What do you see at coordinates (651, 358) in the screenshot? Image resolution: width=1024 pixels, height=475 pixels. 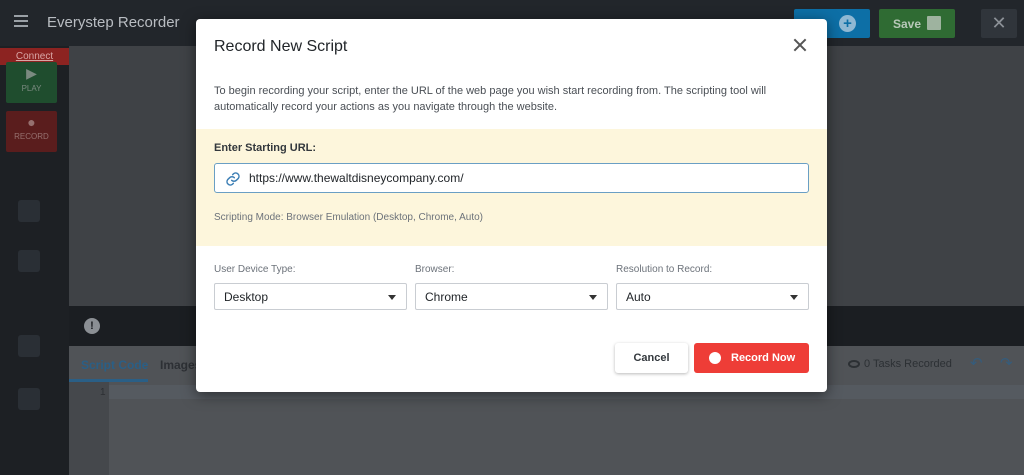 I see `cancel-button: Cancel` at bounding box center [651, 358].